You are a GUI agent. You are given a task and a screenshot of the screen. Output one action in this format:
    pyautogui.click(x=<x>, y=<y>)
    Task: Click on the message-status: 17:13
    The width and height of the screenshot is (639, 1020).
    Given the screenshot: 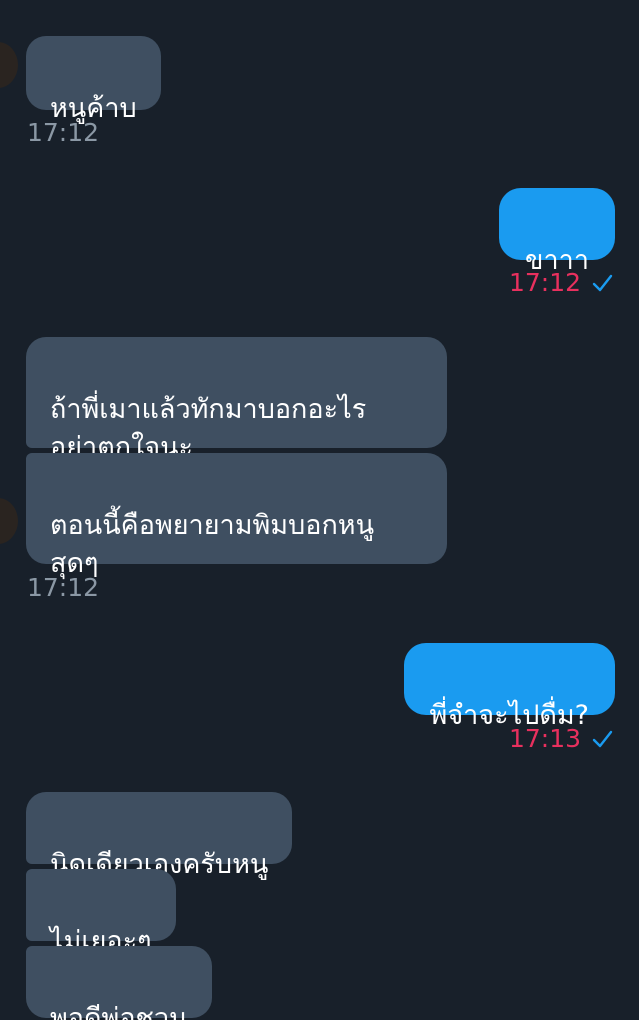 What is the action you would take?
    pyautogui.click(x=561, y=738)
    